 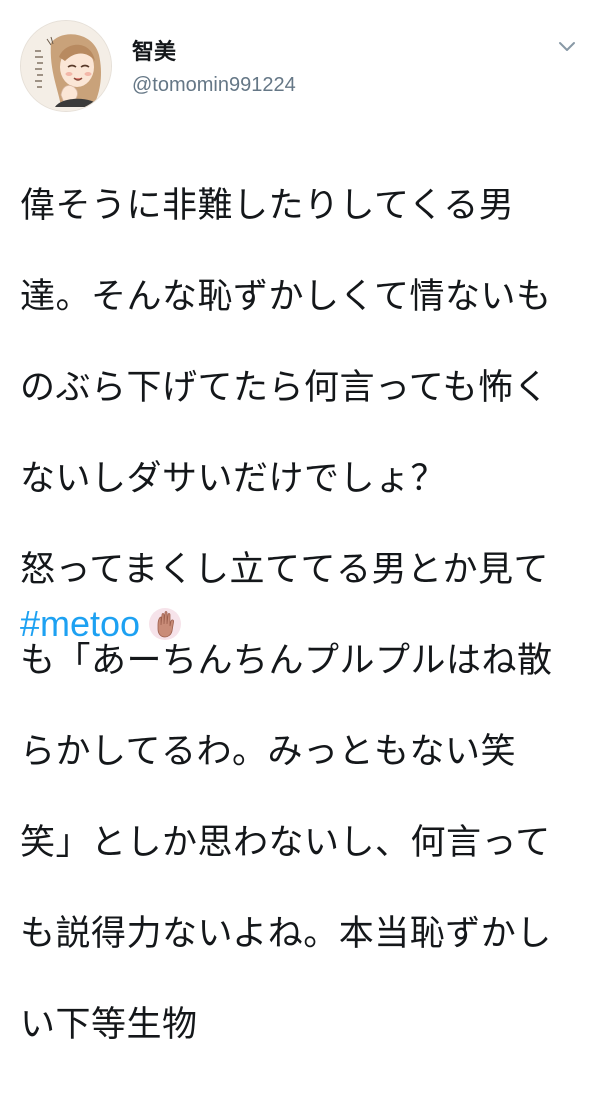 What do you see at coordinates (285, 387) in the screenshot?
I see `tweet-text-line: のぶら下げてたら何言っても怖く` at bounding box center [285, 387].